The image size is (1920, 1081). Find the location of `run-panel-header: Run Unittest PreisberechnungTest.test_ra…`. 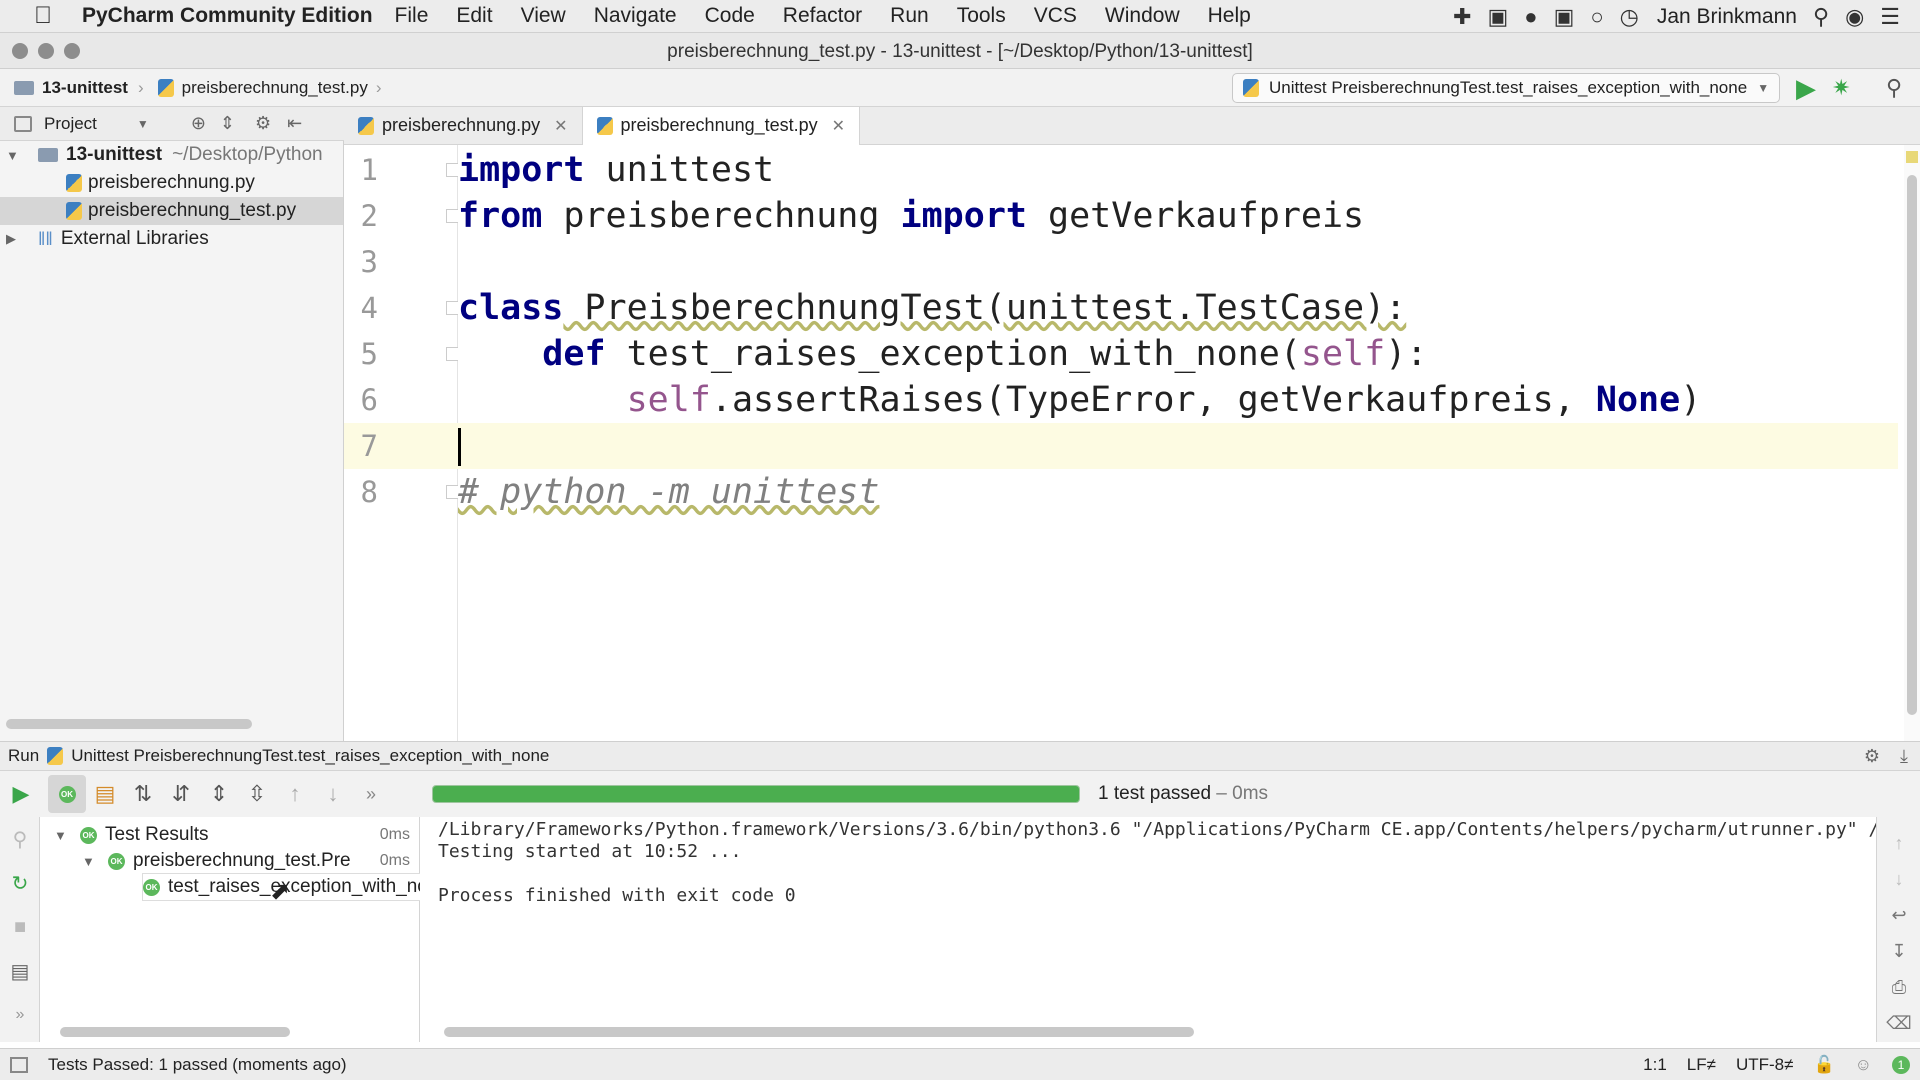

run-panel-header: Run Unittest PreisberechnungTest.test_ra… is located at coordinates (960, 756).